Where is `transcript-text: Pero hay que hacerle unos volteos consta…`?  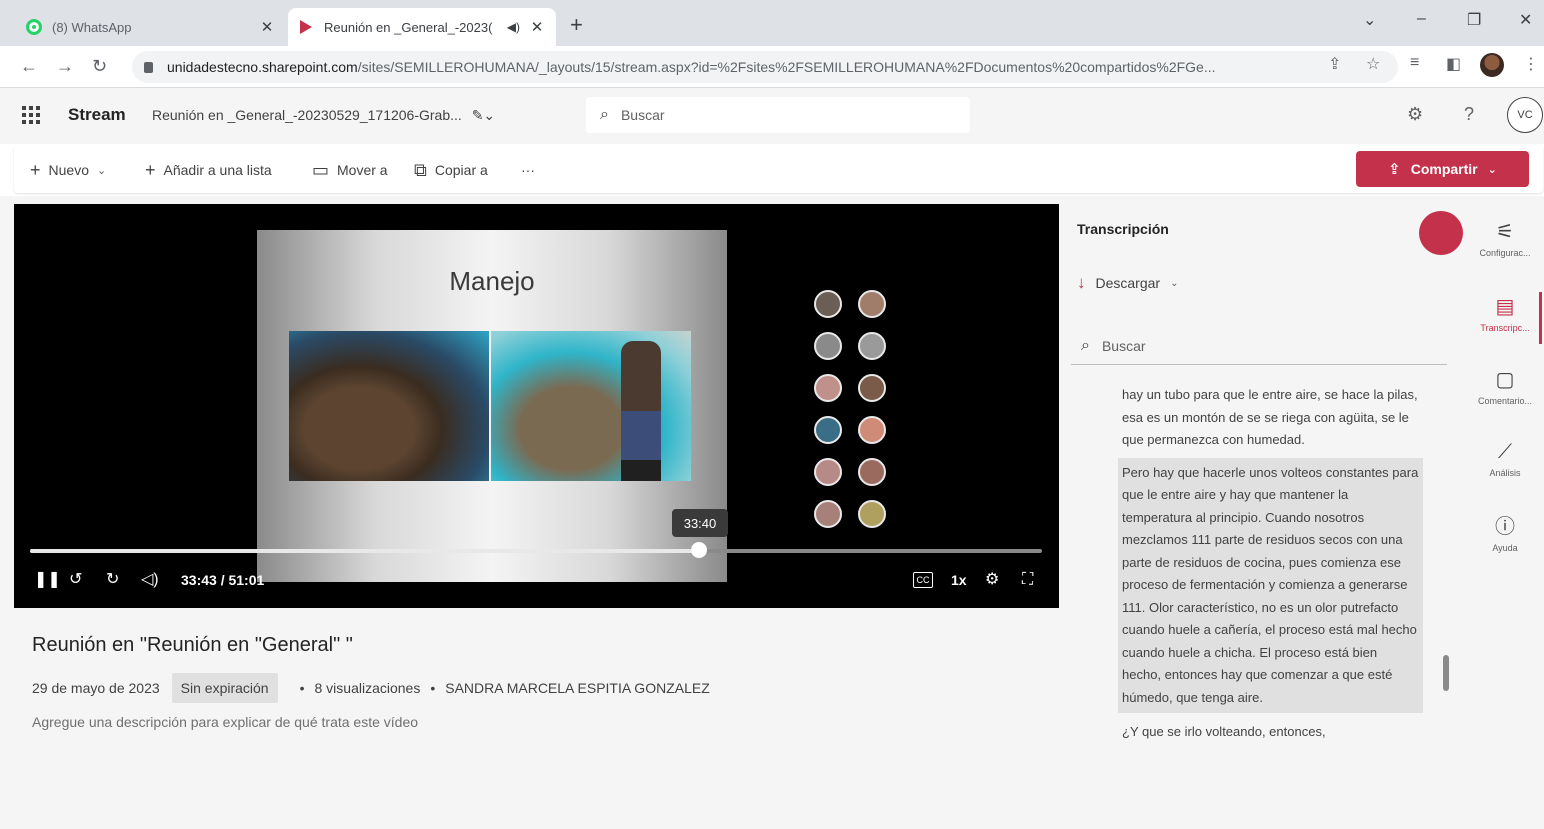 transcript-text: Pero hay que hacerle unos volteos consta… is located at coordinates (1270, 584).